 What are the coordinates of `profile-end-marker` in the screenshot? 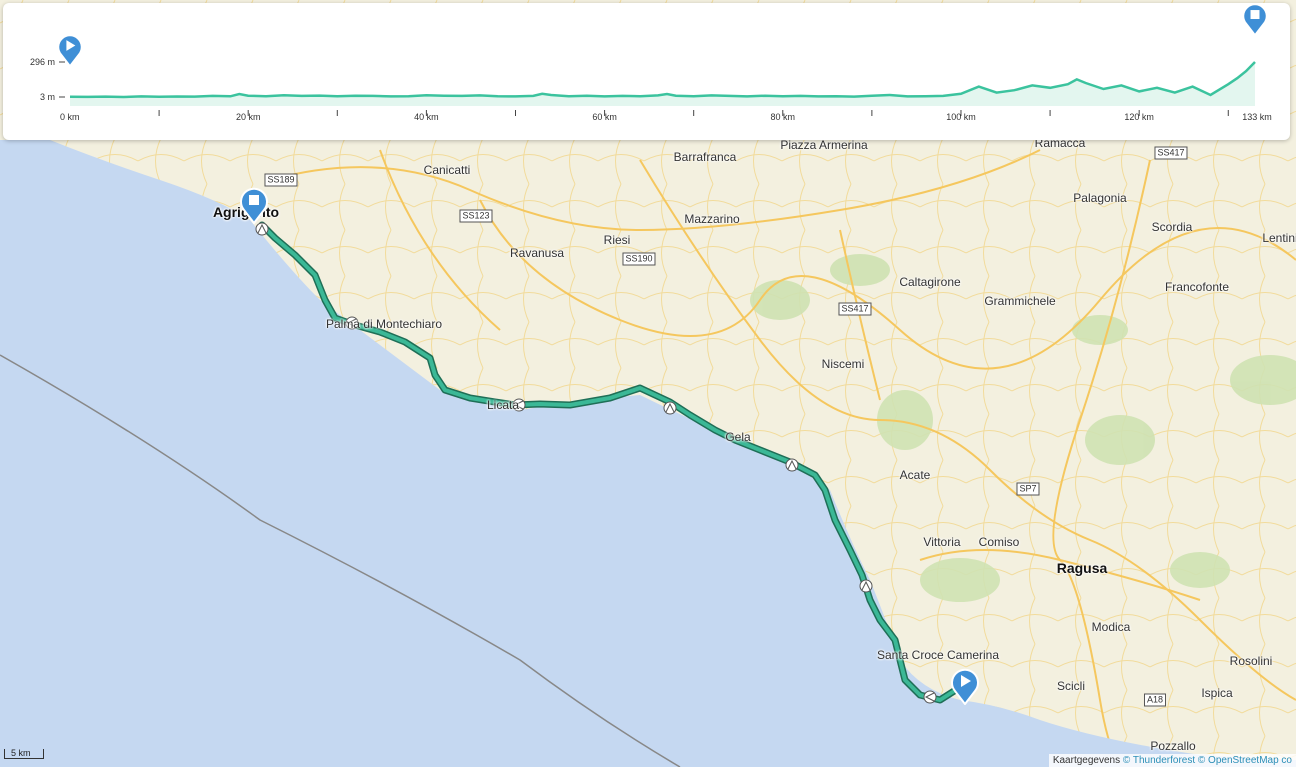 It's located at (1255, 19).